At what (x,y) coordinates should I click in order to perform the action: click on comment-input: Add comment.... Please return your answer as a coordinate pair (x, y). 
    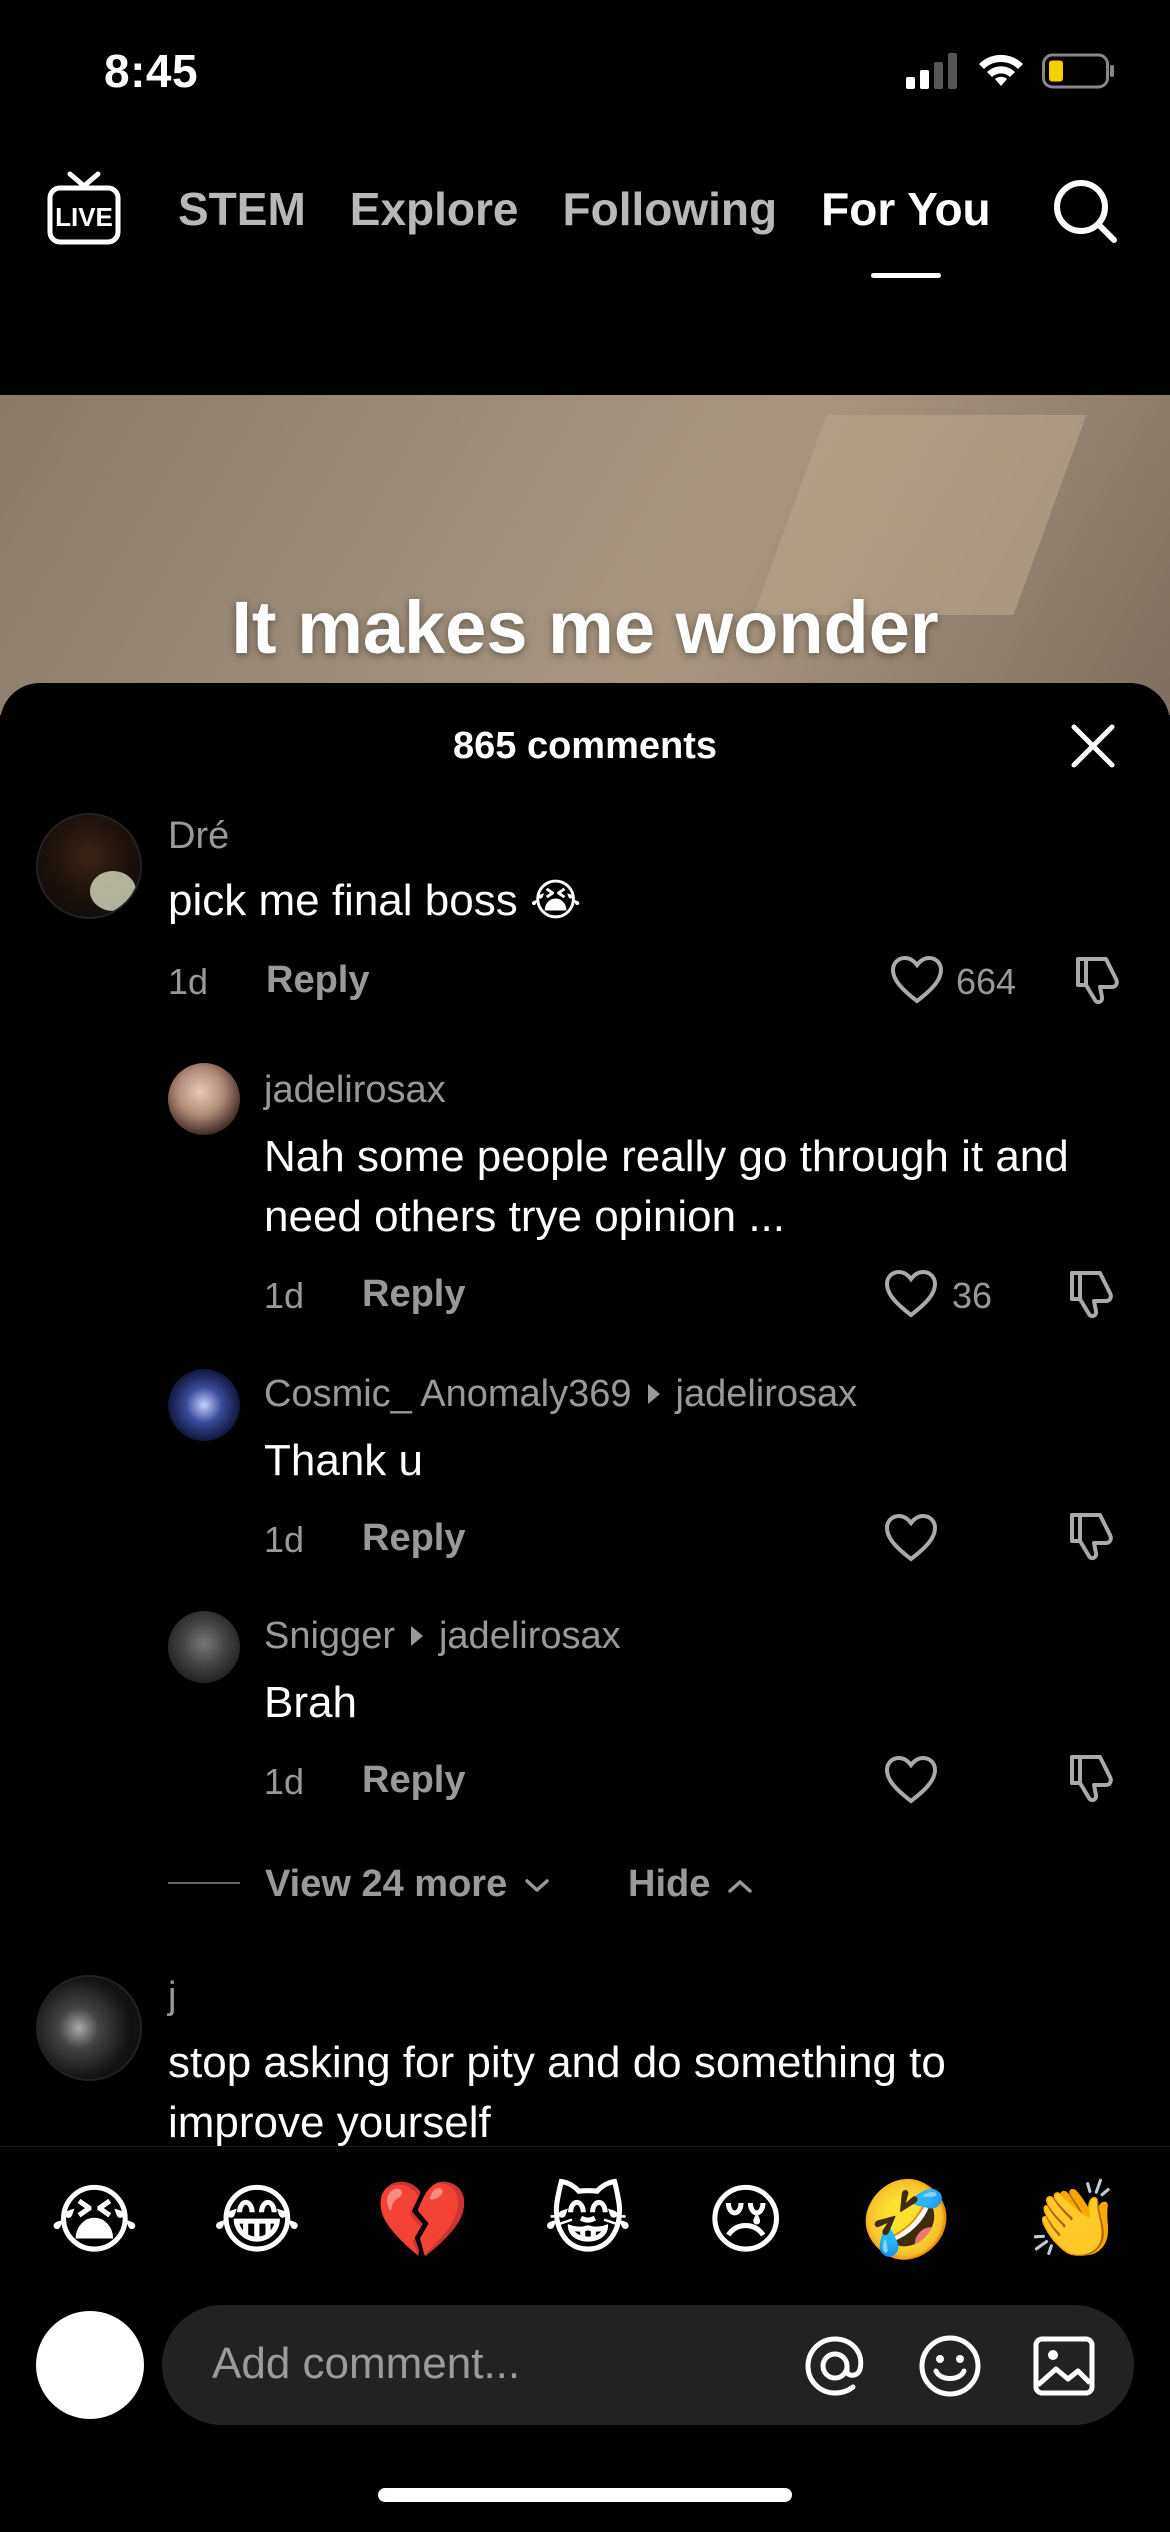
    Looking at the image, I should click on (648, 2365).